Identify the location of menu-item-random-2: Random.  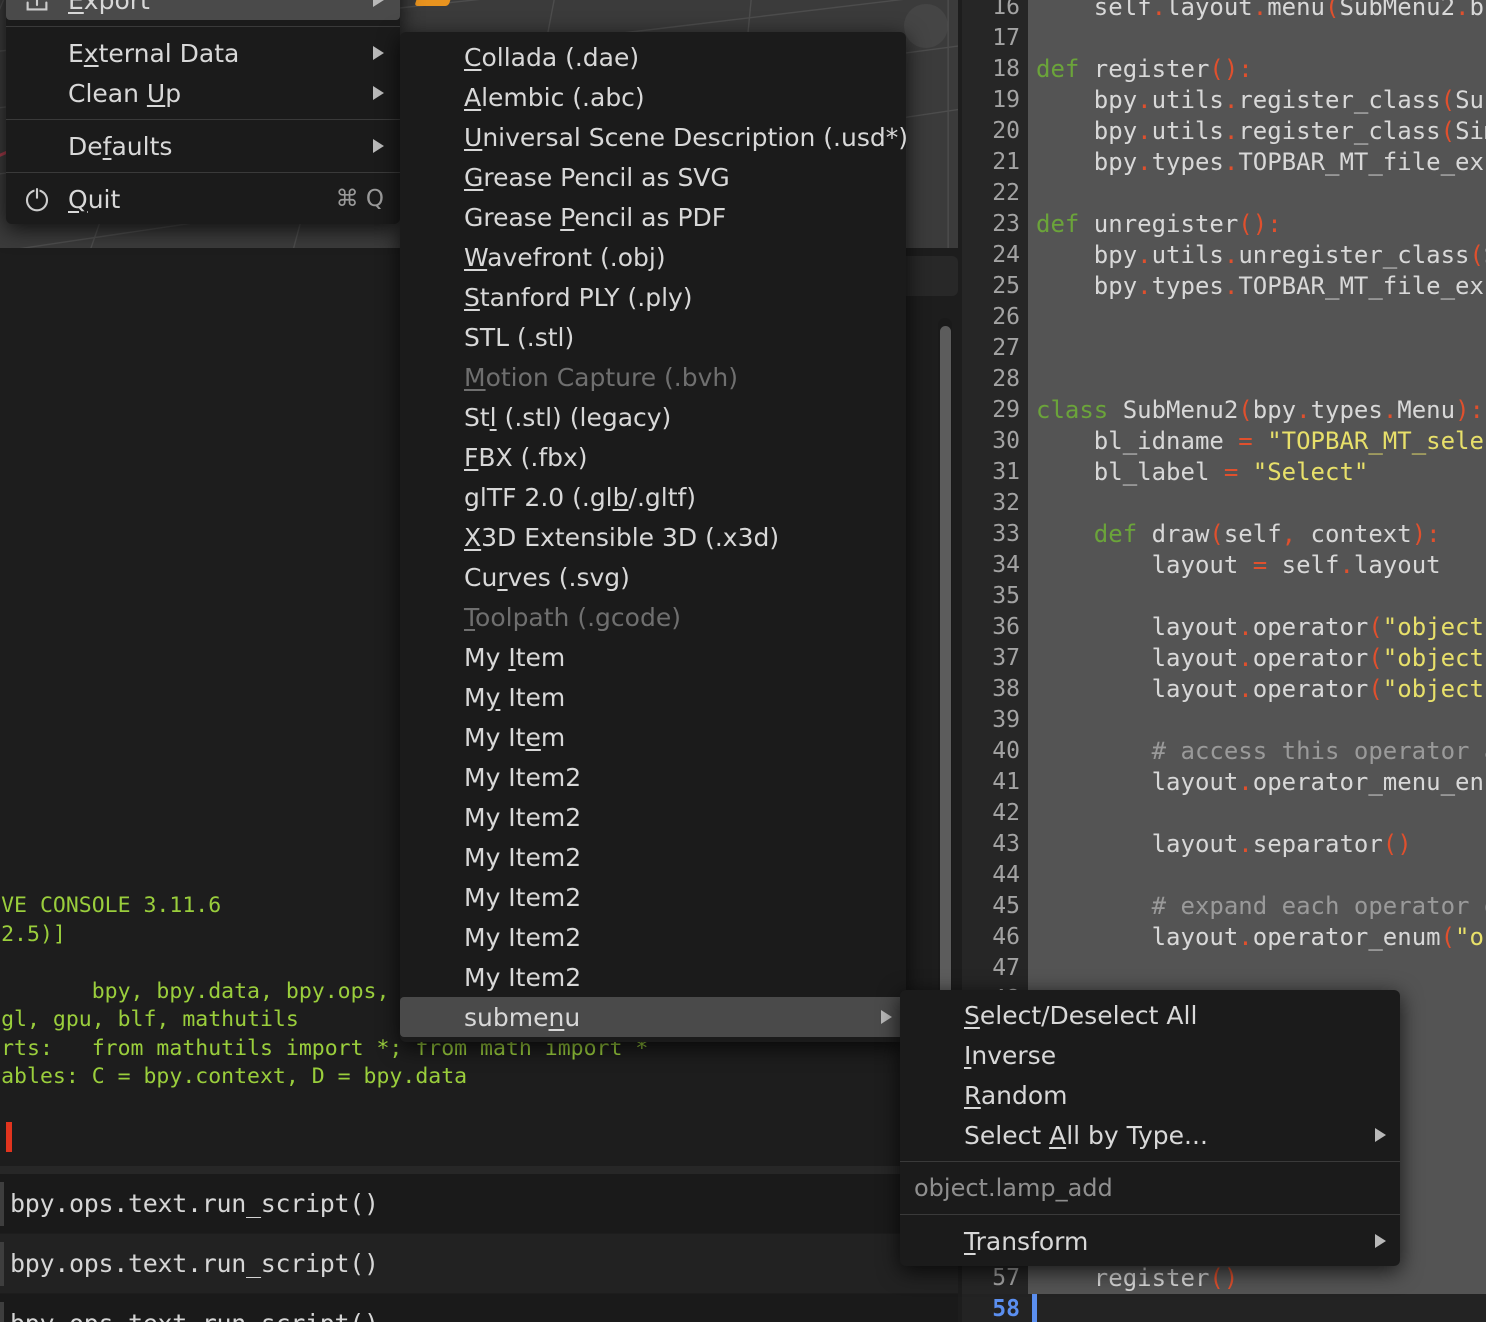
(1150, 1095).